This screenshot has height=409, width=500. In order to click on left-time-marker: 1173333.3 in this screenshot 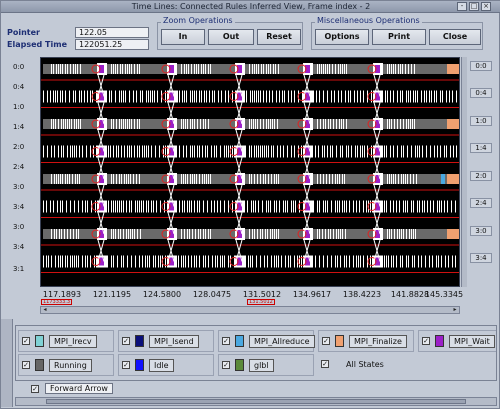, I will do `click(57, 302)`.